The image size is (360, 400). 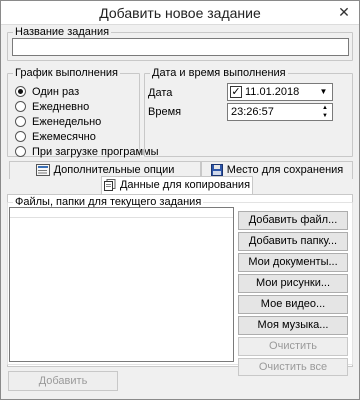 I want to click on files-list-header, so click(x=121, y=213).